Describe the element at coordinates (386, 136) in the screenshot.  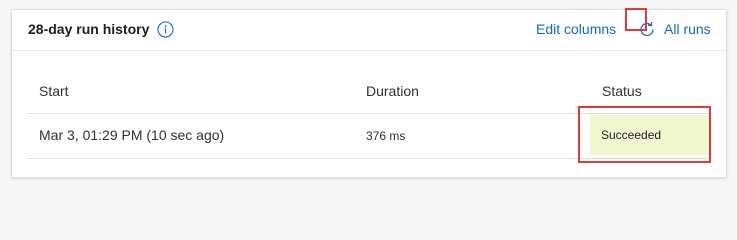
I see `duration-cell: 376 ms` at that location.